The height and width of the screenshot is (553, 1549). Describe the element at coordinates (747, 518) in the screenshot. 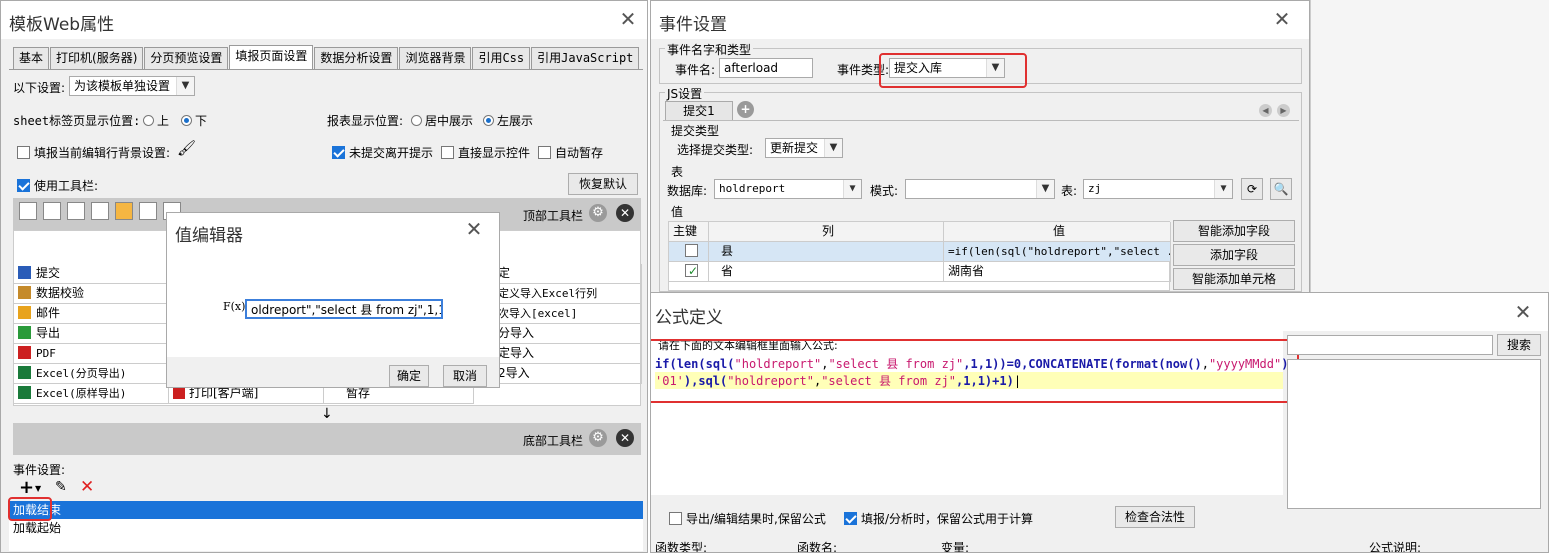

I see `cb-keep-export: 导出/编辑结果时,保留公式` at that location.